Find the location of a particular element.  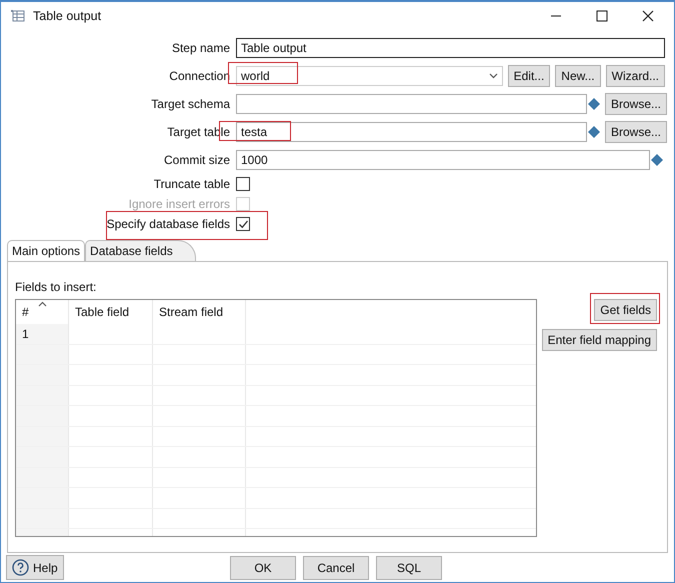

dialog-button: OK is located at coordinates (263, 568).